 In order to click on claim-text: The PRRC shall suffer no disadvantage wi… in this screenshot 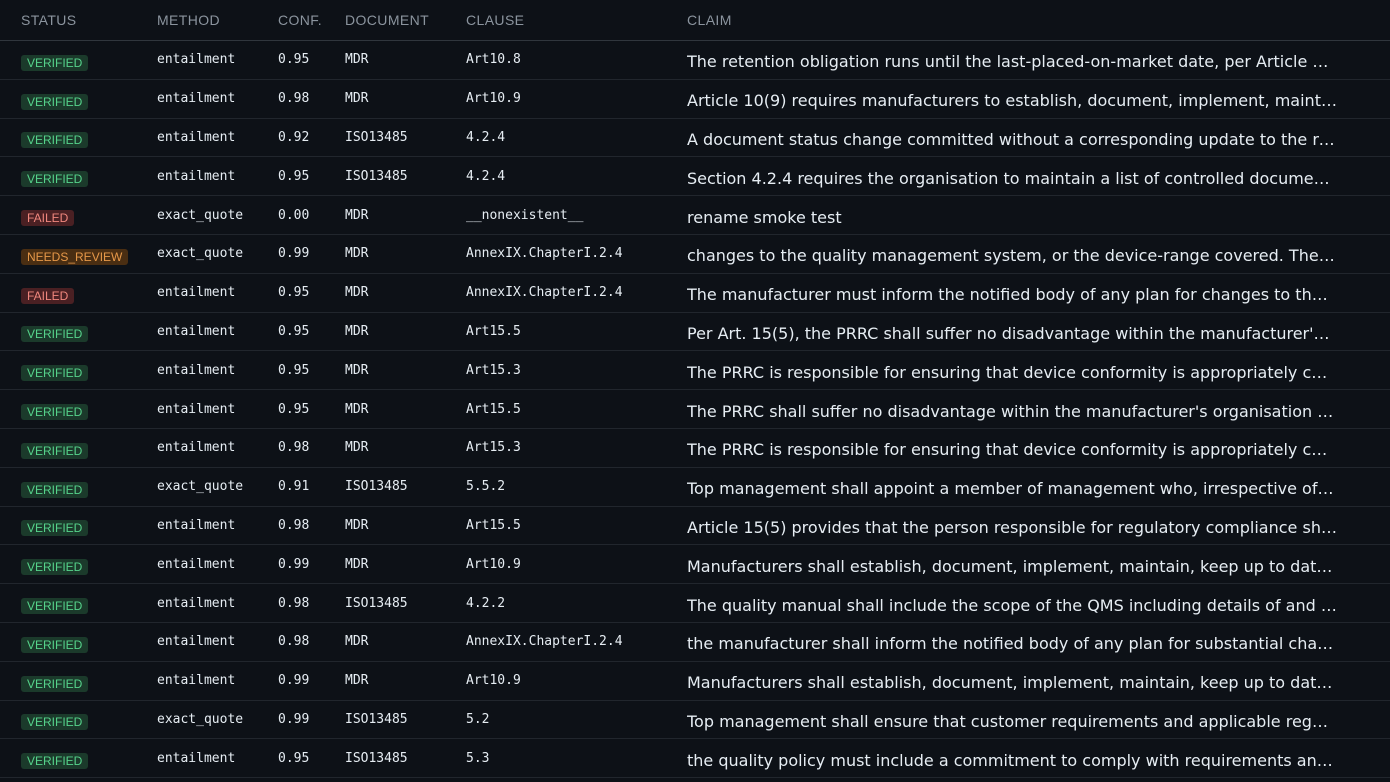, I will do `click(1012, 411)`.